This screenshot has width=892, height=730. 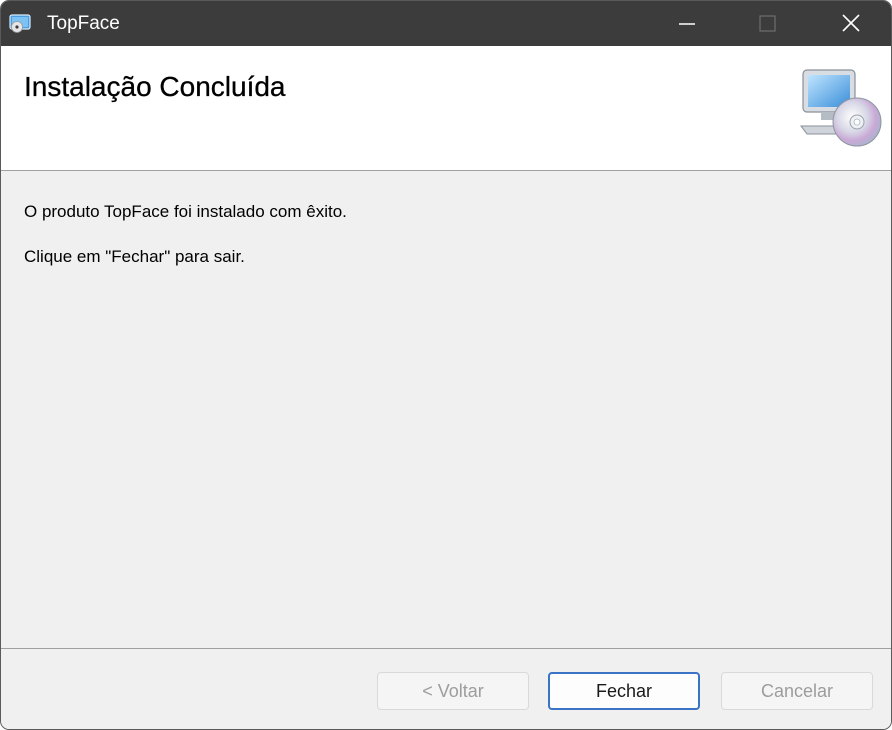 I want to click on maximize-button, so click(x=767, y=23).